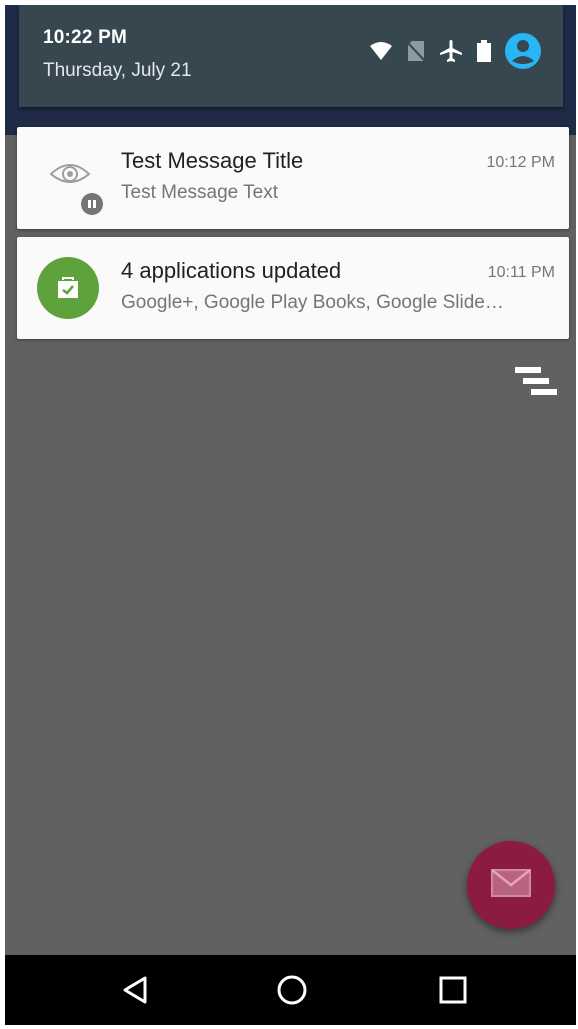  I want to click on quick-settings-header: 10:22 PM Thursday, July 21, so click(291, 56).